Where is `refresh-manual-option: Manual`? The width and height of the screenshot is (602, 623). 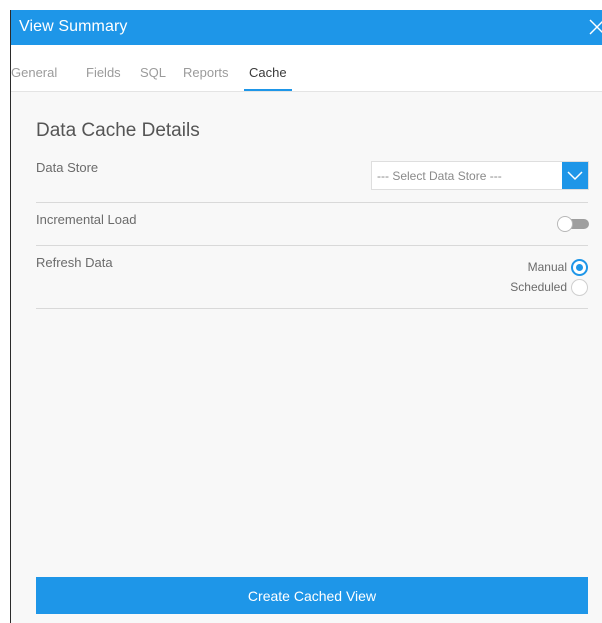
refresh-manual-option: Manual is located at coordinates (558, 267).